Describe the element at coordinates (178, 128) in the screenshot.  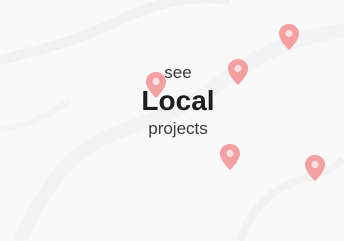
I see `card-label-projects: projects` at that location.